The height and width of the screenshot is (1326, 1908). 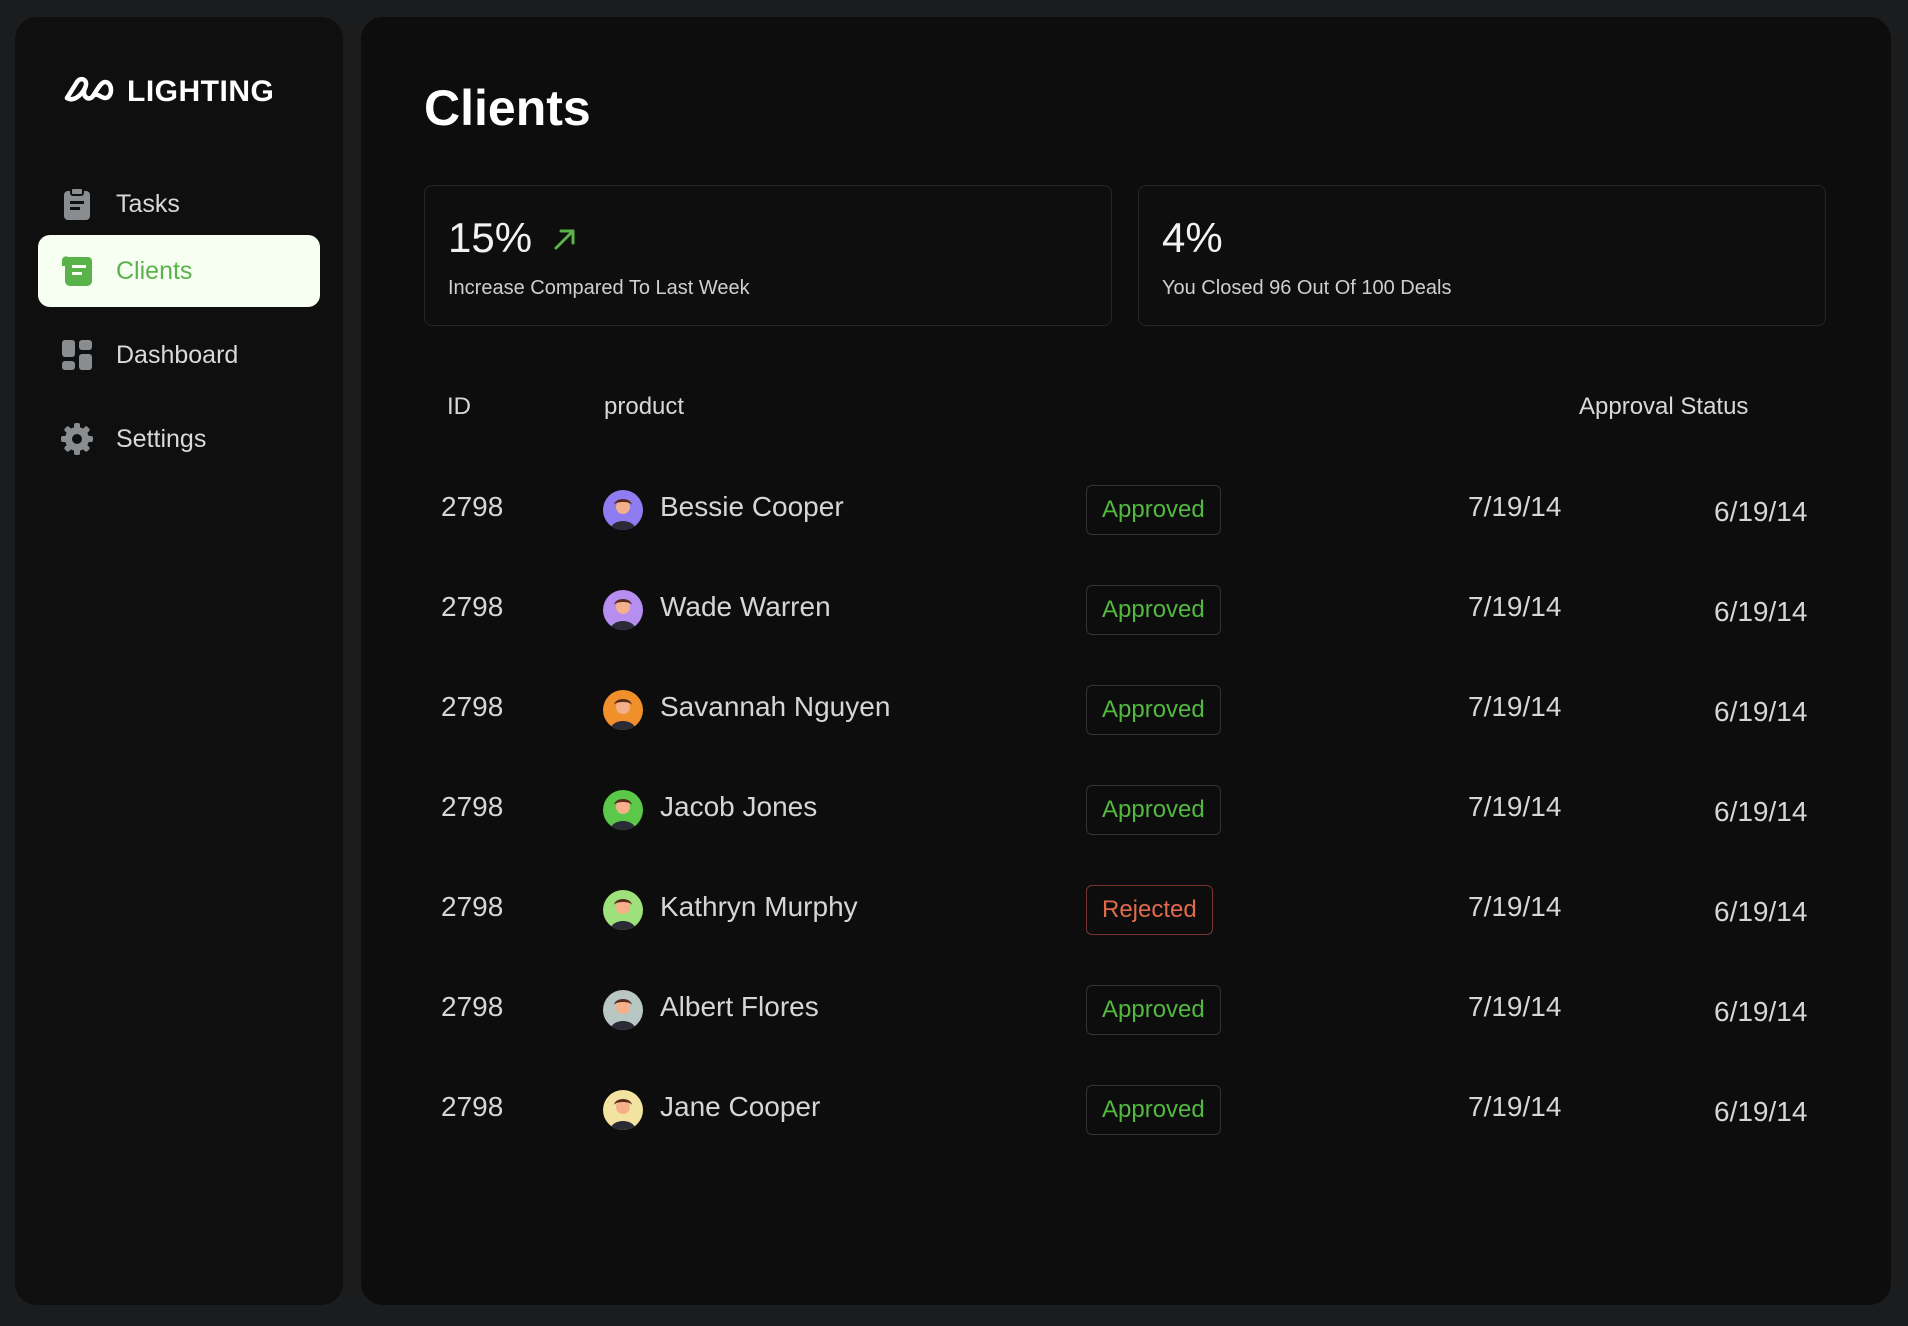 I want to click on gear-icon, so click(x=77, y=439).